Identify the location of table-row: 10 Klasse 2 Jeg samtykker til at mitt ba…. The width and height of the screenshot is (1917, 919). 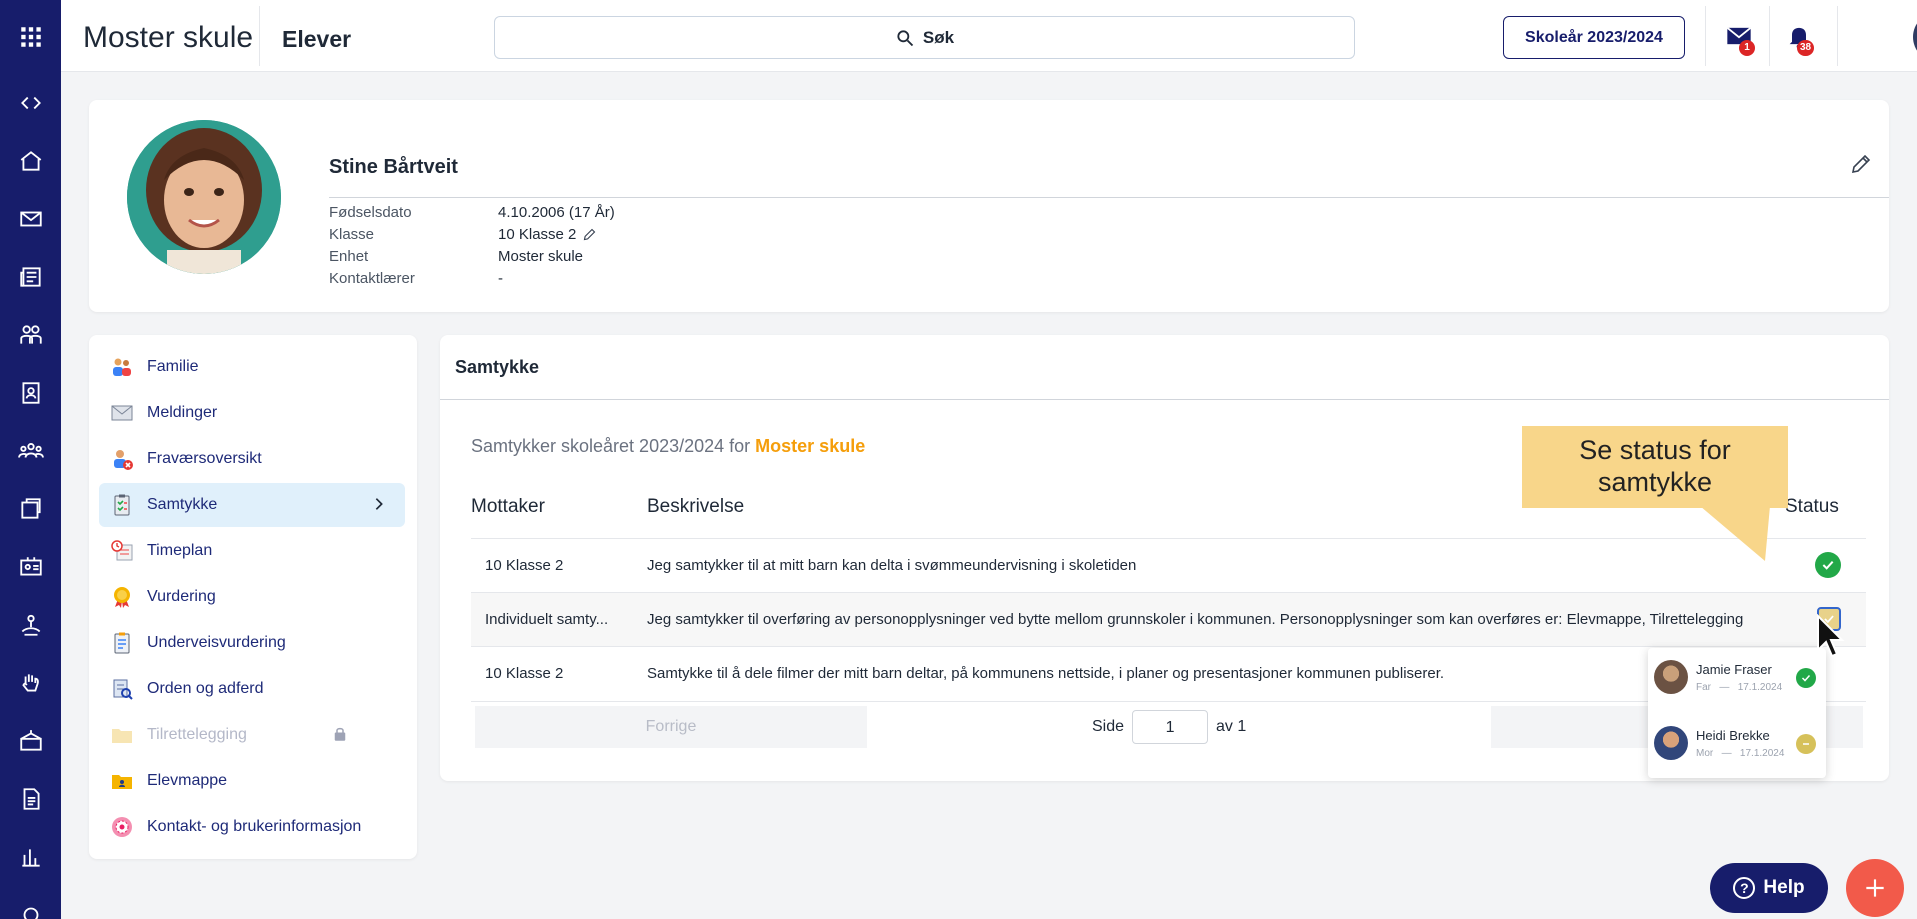
(1168, 565).